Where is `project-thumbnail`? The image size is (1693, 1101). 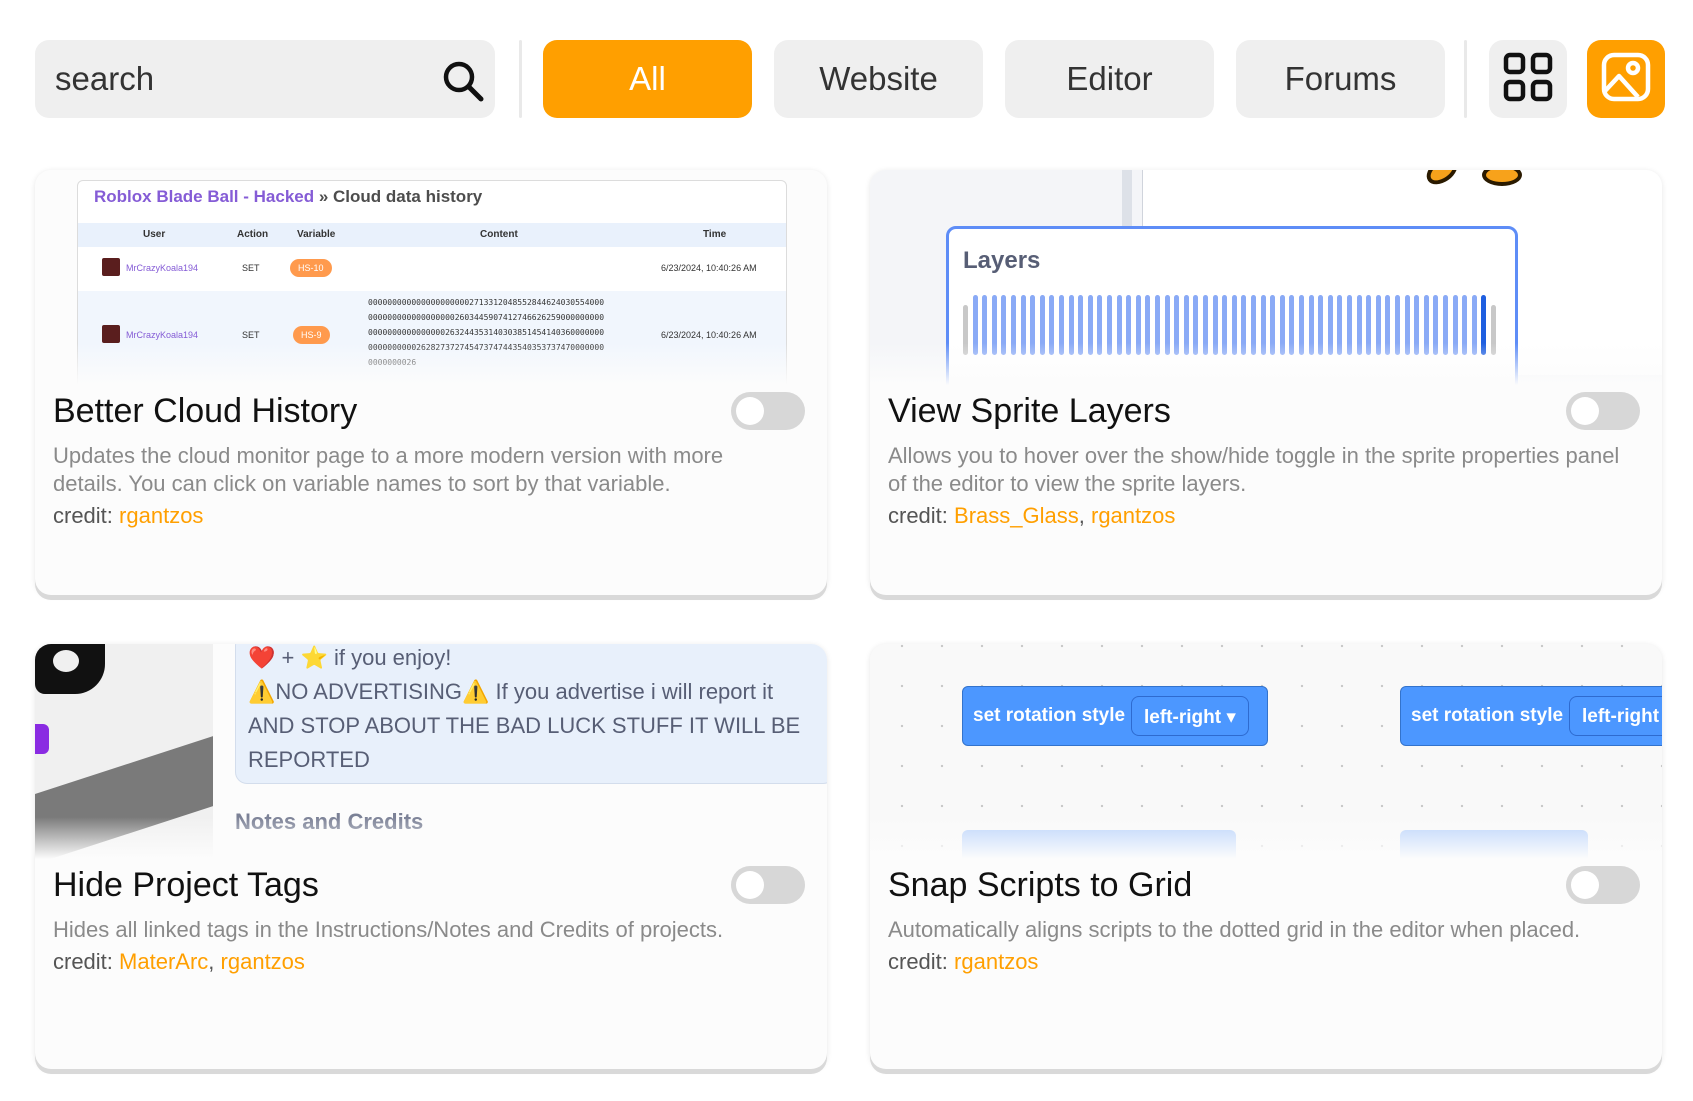
project-thumbnail is located at coordinates (124, 751).